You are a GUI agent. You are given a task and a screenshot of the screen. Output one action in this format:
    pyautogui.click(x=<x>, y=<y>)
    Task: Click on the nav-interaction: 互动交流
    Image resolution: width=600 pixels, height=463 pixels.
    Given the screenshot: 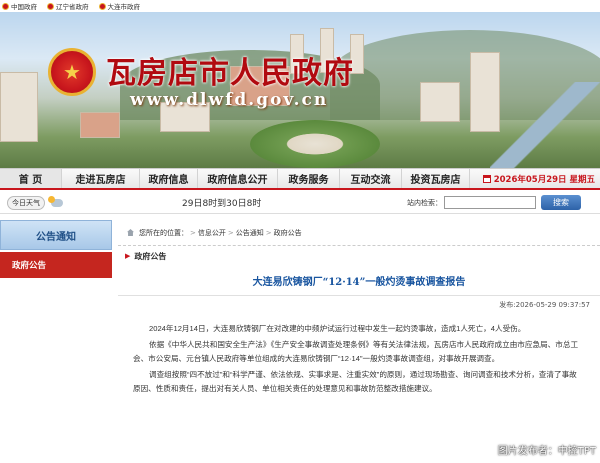 What is the action you would take?
    pyautogui.click(x=371, y=178)
    